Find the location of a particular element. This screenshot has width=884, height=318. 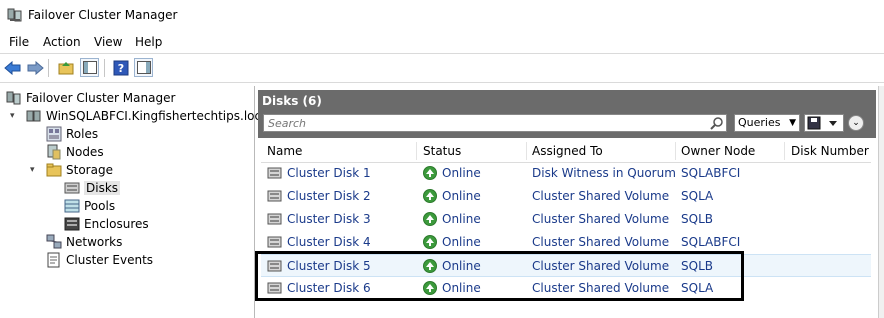

search-input: Search is located at coordinates (495, 123).